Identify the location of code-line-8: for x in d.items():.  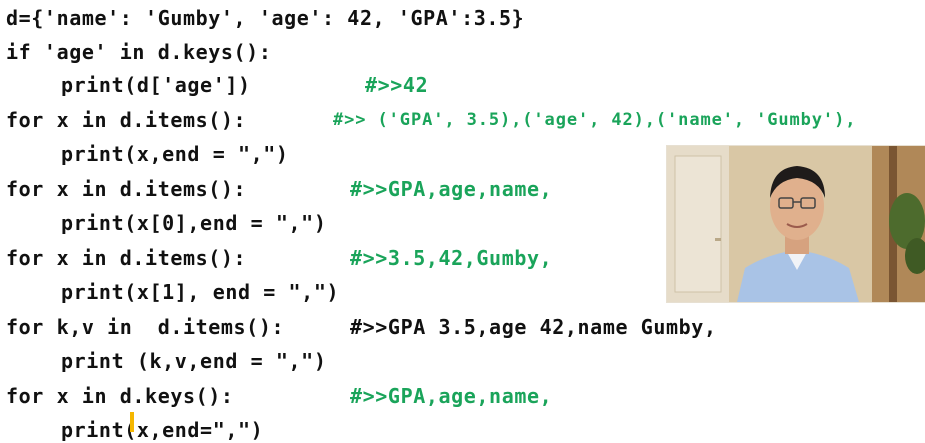
(126, 258).